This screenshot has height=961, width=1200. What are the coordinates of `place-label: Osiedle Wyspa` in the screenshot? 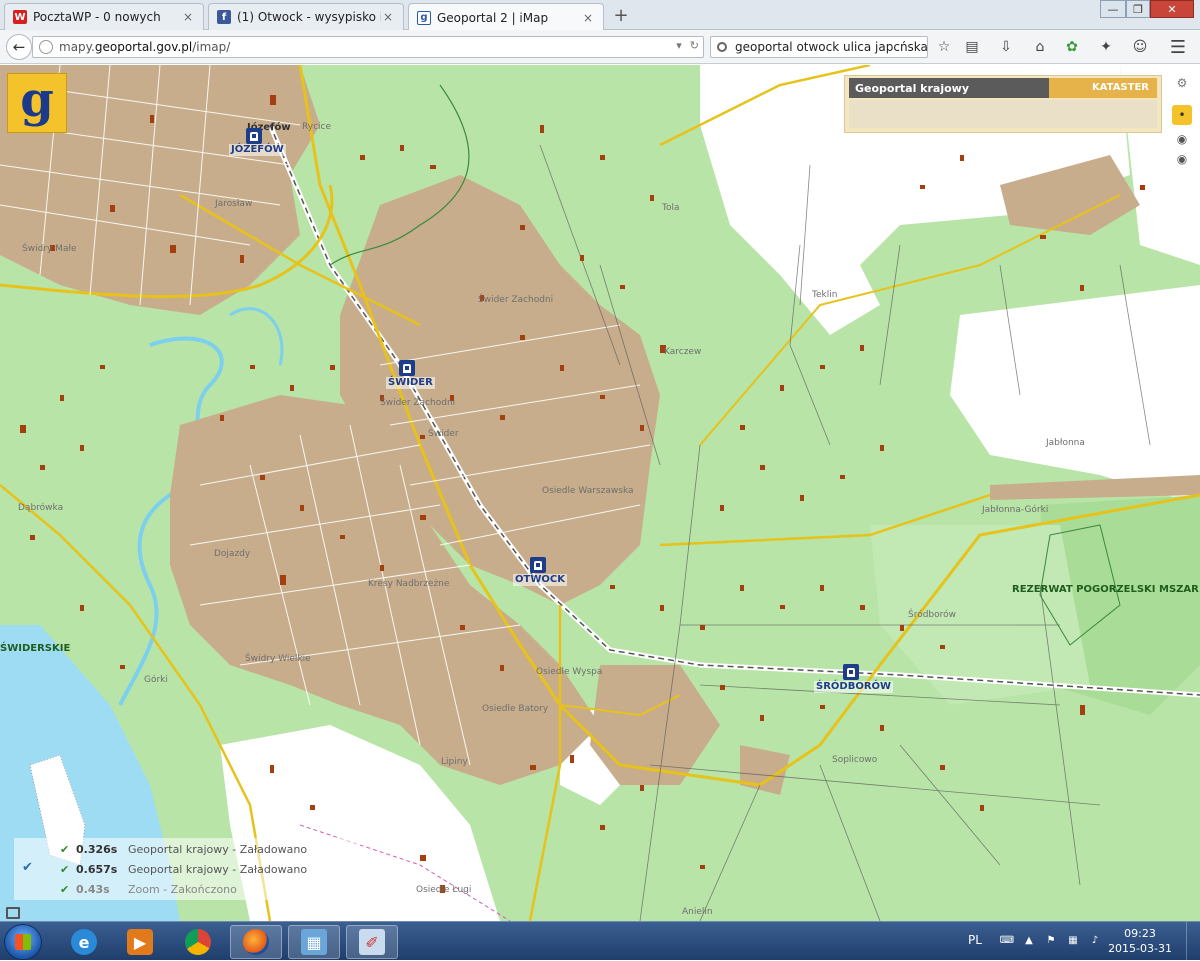 It's located at (569, 672).